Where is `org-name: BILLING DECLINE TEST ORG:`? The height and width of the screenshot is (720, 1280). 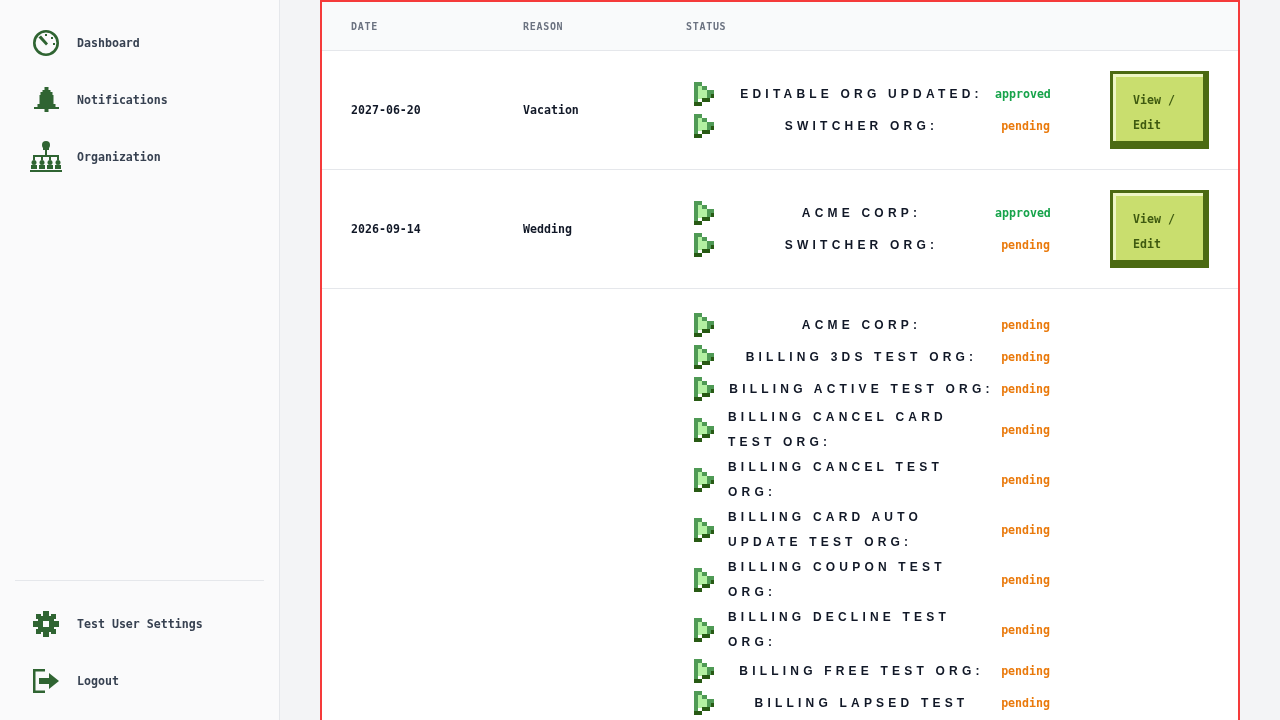
org-name: BILLING DECLINE TEST ORG: is located at coordinates (839, 630).